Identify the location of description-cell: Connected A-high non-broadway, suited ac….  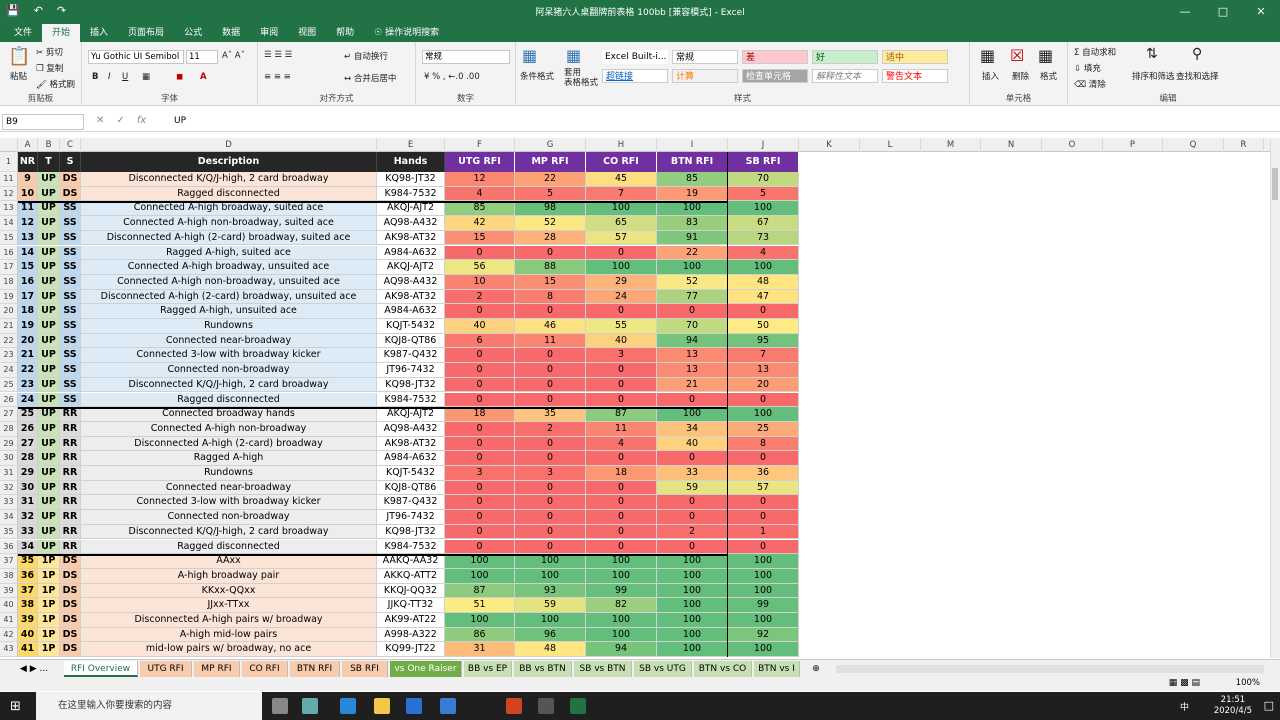
(229, 223).